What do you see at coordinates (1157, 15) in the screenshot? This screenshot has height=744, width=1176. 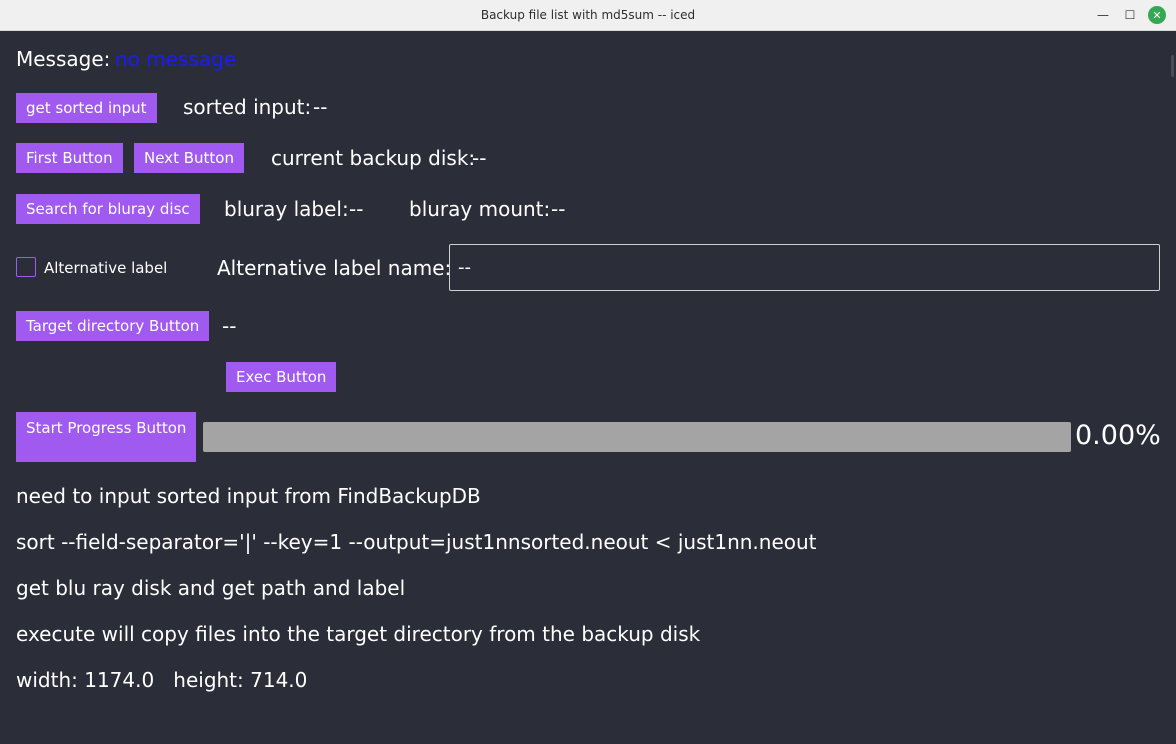 I see `close-button: ✕` at bounding box center [1157, 15].